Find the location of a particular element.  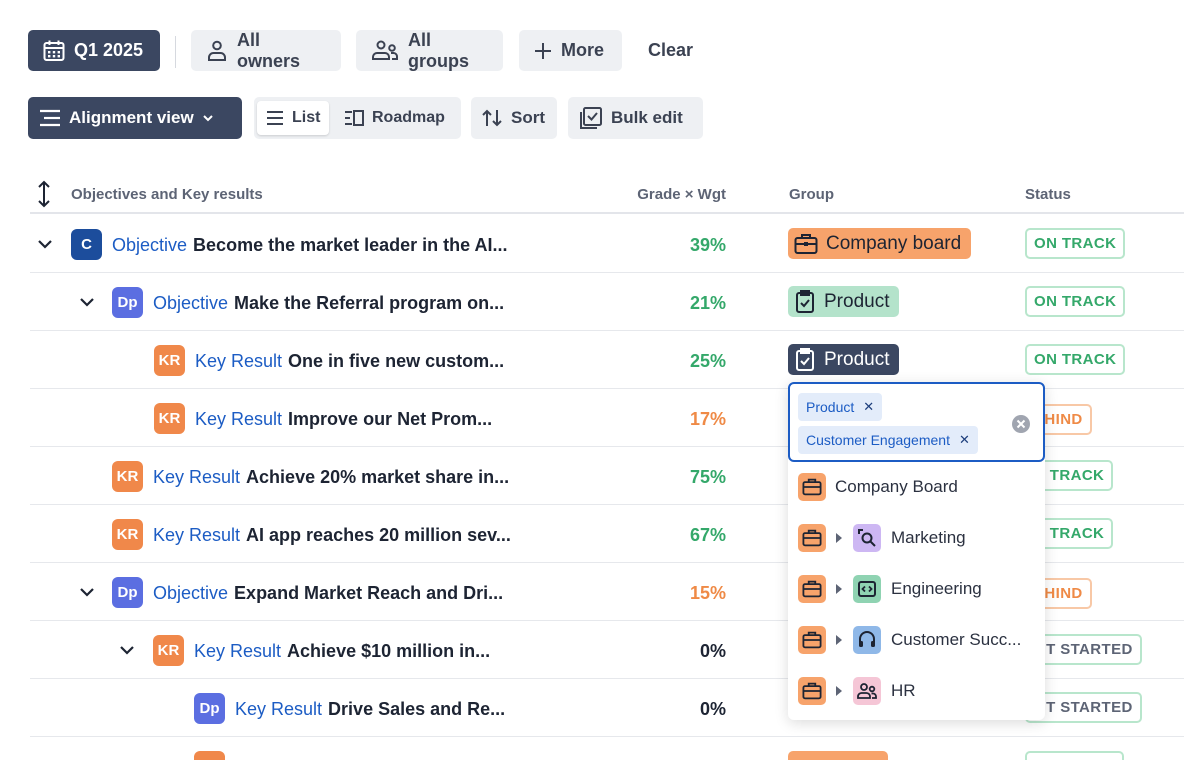

owners-filter-button: All owners is located at coordinates (266, 50).